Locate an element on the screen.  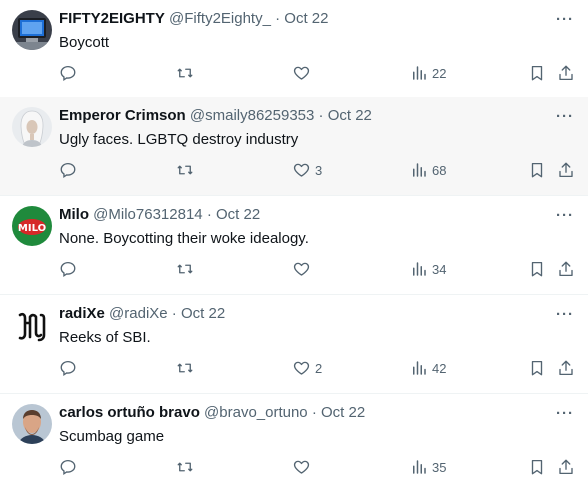
views-button: 68 is located at coordinates (428, 170).